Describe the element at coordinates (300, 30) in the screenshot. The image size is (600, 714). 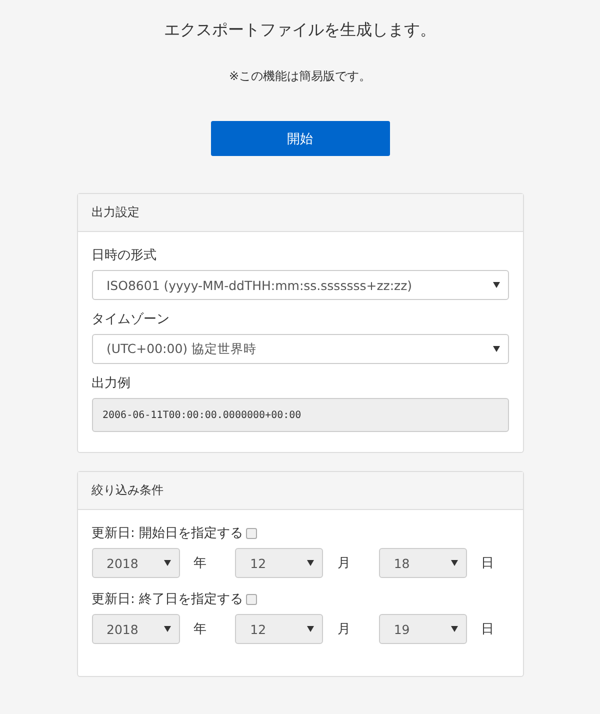
I see `page-title: エクスポートファイルを生成します。` at that location.